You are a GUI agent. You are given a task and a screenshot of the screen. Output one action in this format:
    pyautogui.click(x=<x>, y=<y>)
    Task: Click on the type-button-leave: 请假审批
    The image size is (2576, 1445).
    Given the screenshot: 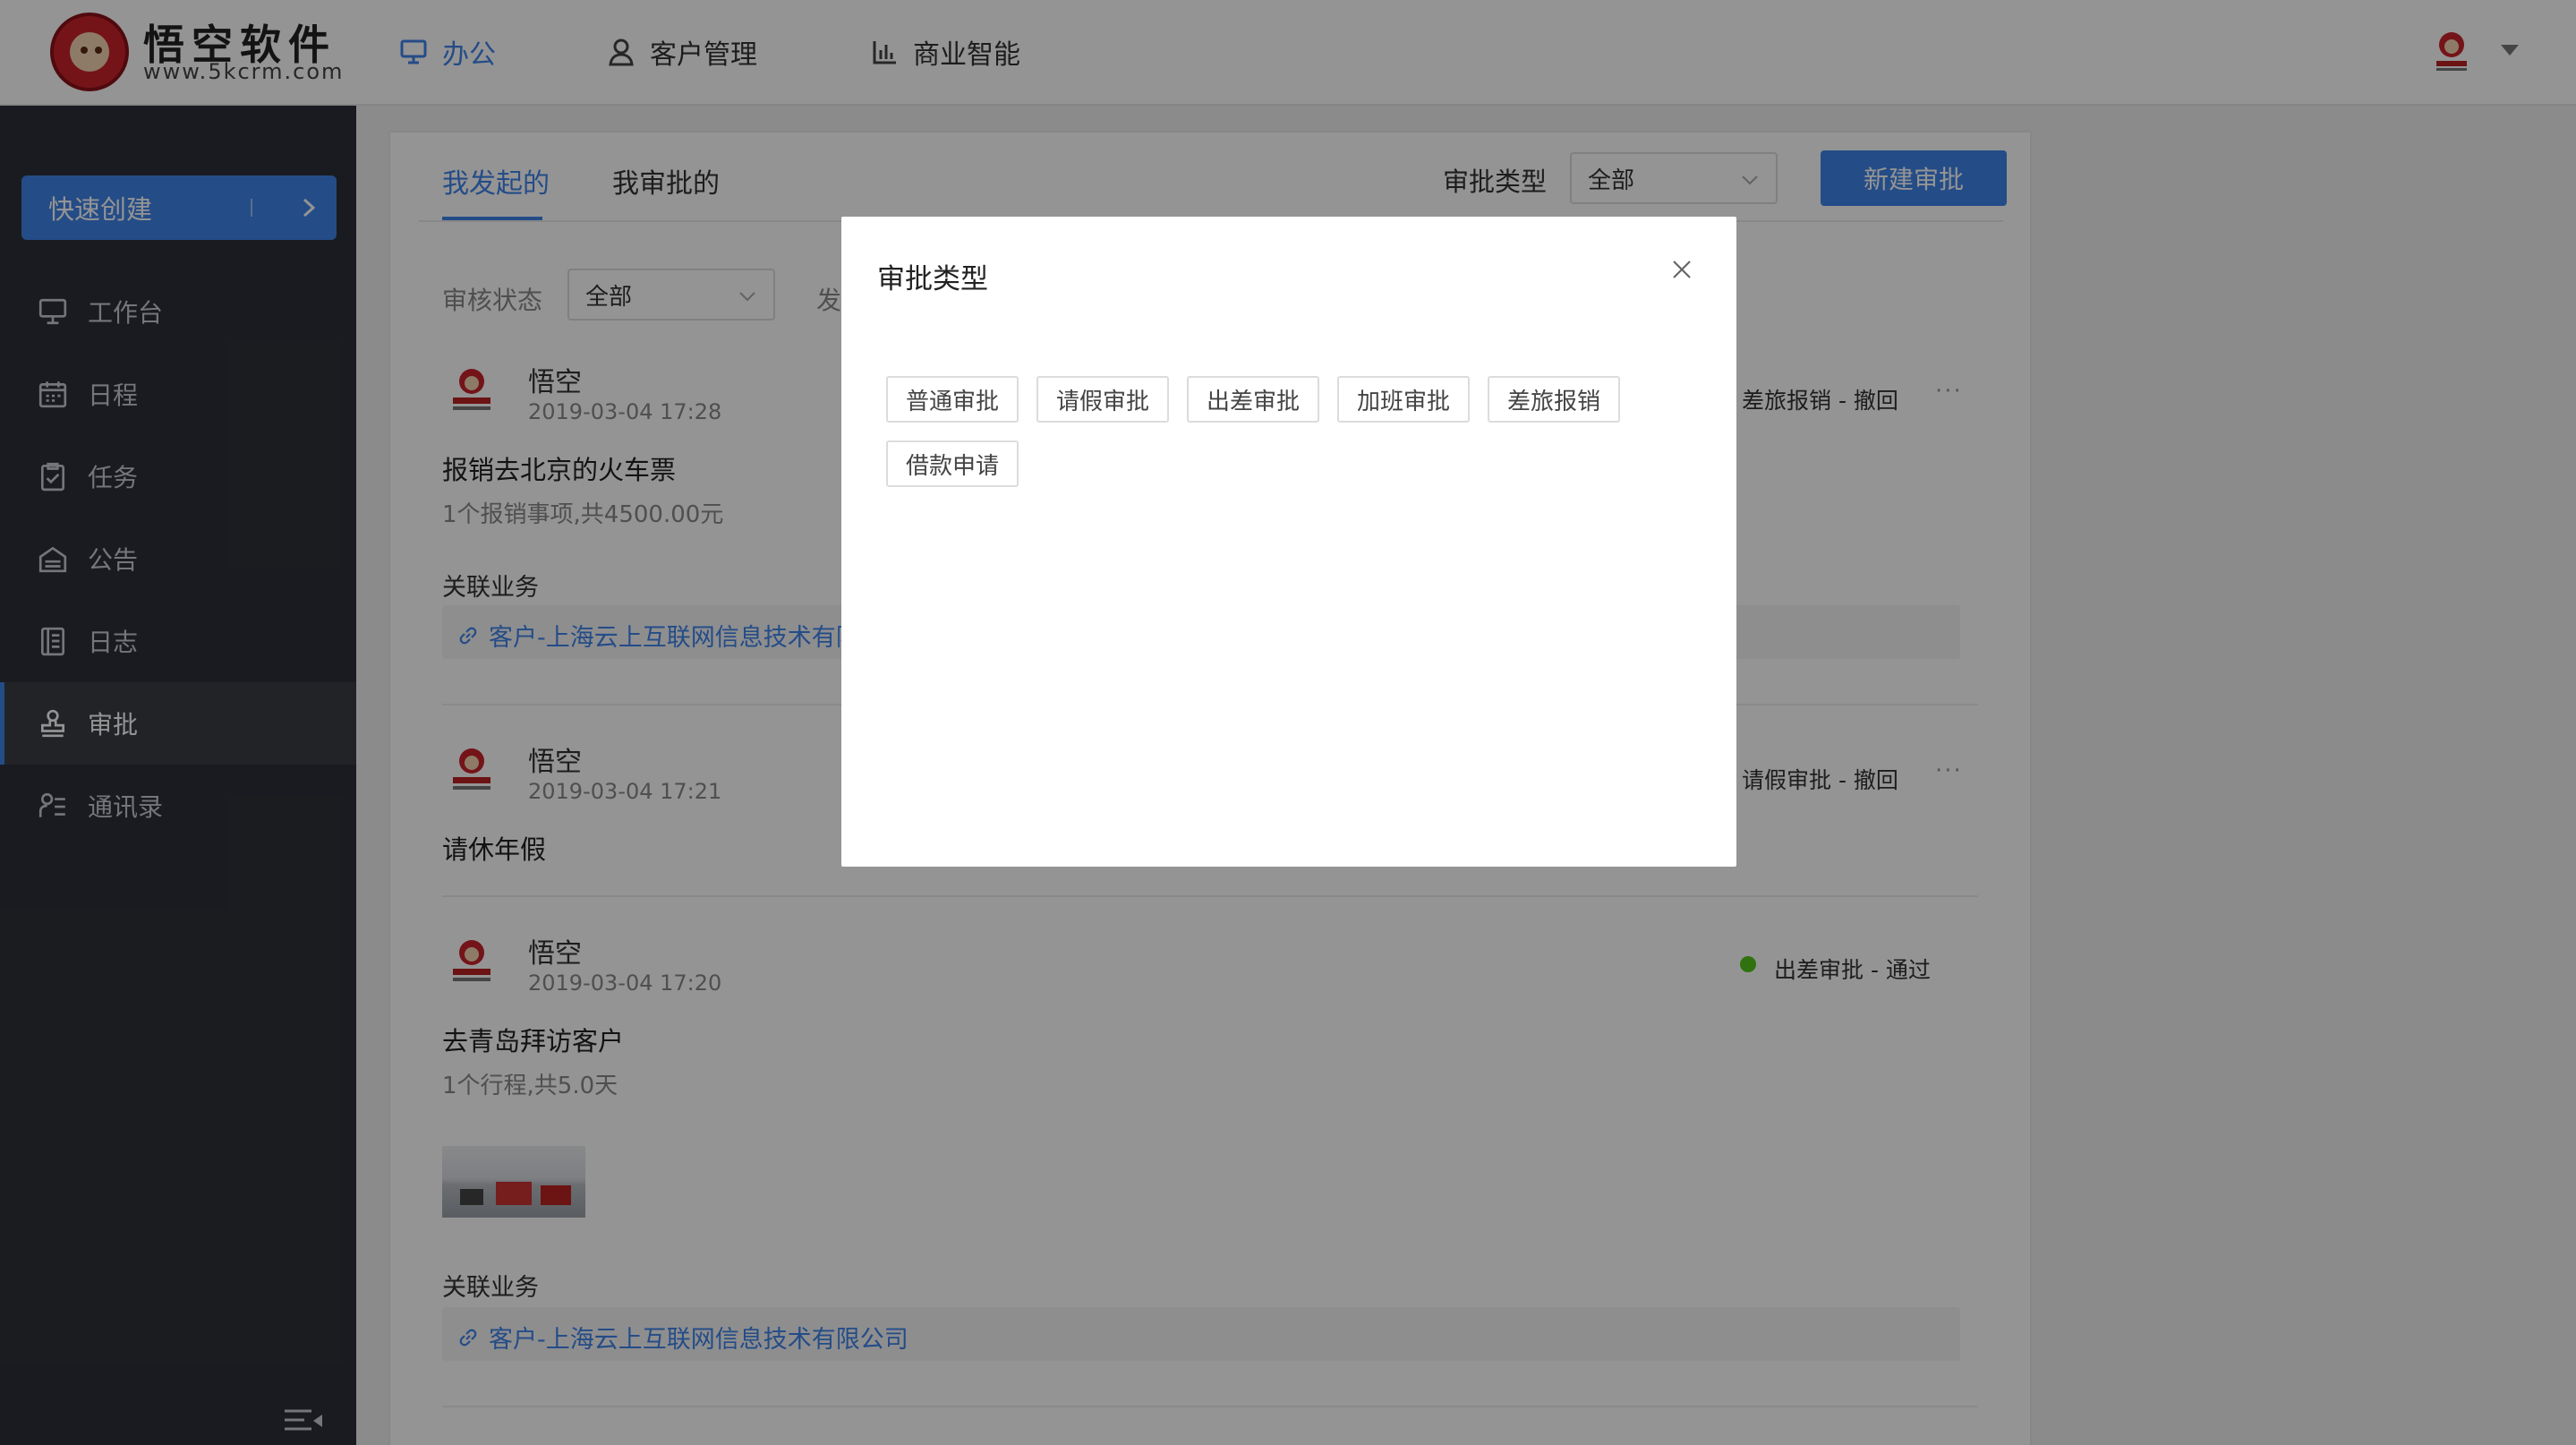 What is the action you would take?
    pyautogui.click(x=1102, y=399)
    